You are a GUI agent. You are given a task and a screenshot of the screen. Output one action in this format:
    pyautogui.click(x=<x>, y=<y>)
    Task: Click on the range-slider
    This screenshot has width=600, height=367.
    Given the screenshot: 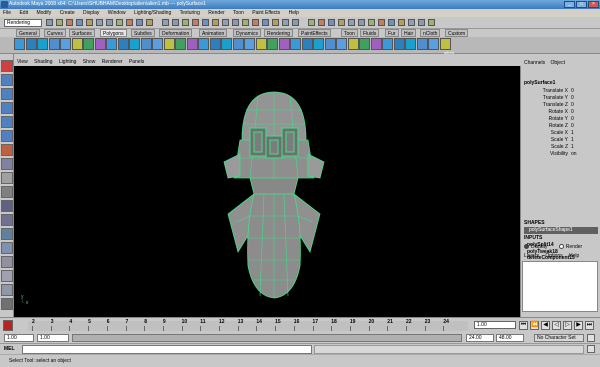 What is the action you would take?
    pyautogui.click(x=267, y=338)
    